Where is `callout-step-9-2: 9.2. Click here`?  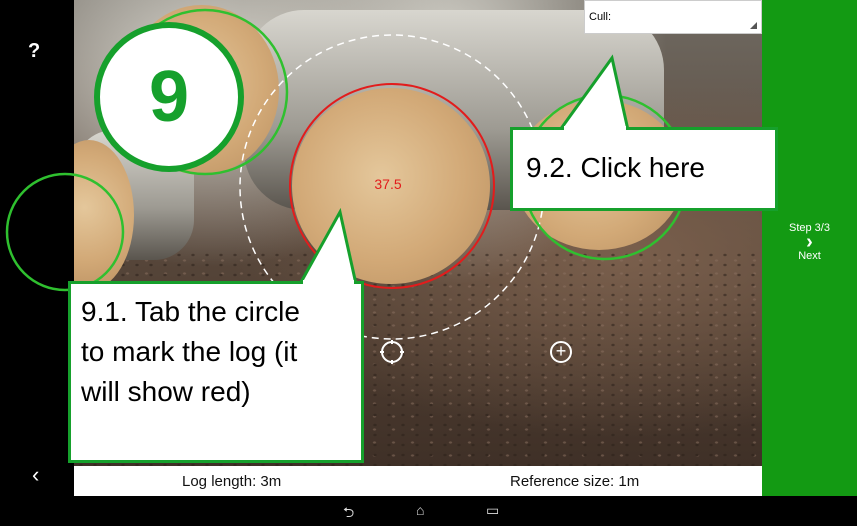
callout-step-9-2: 9.2. Click here is located at coordinates (644, 169).